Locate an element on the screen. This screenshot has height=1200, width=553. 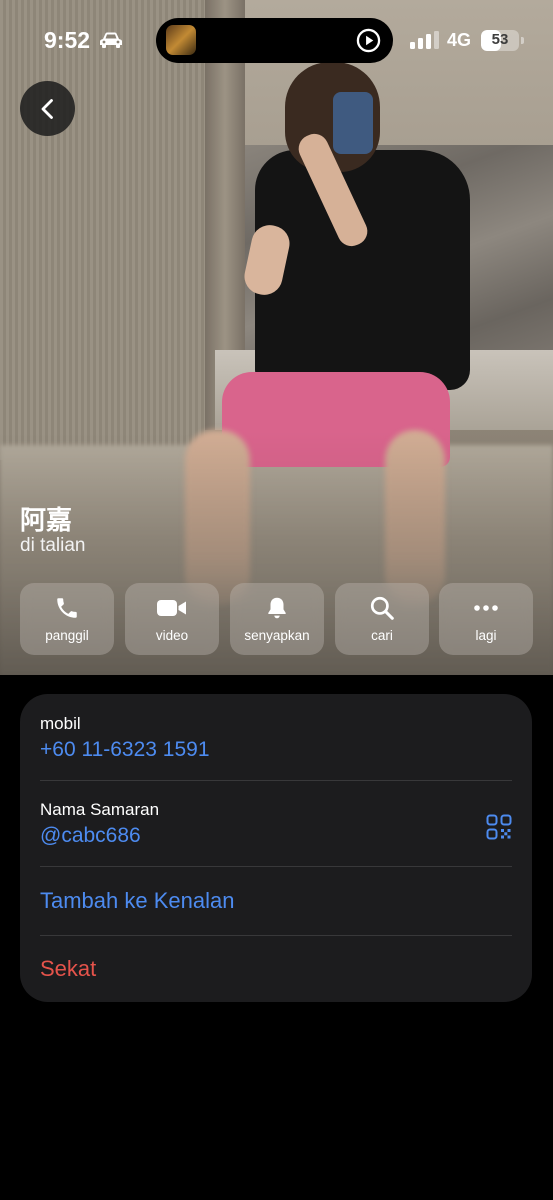
mute-label: senyapkan is located at coordinates (277, 635).